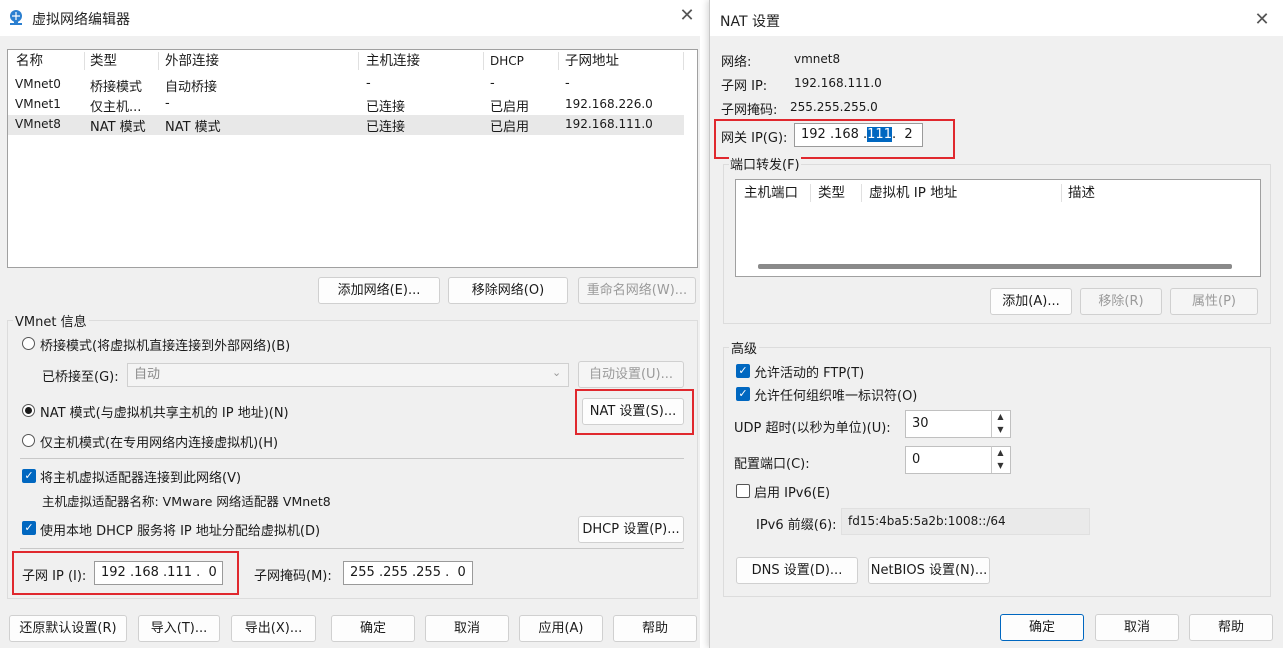 The width and height of the screenshot is (1283, 648). I want to click on col-header-host: 主机连接, so click(393, 61).